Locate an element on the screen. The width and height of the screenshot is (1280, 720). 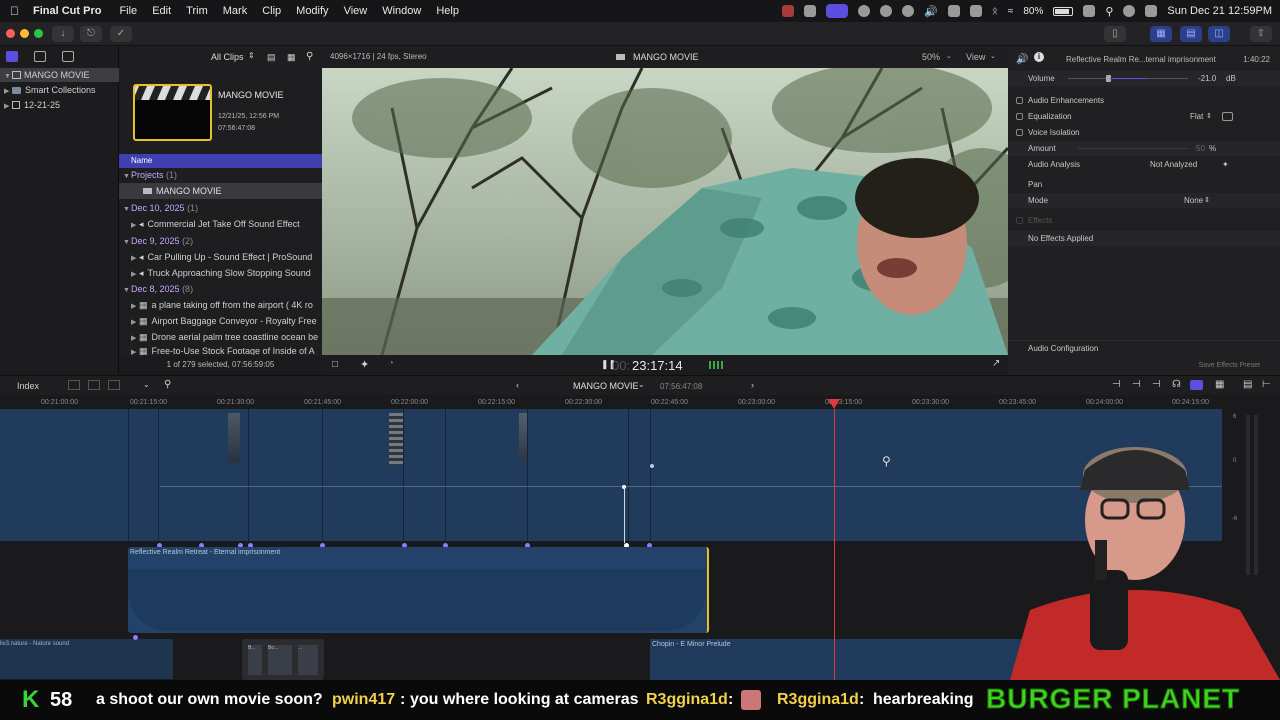
timecode-display: 23:17:14 is located at coordinates (657, 365).